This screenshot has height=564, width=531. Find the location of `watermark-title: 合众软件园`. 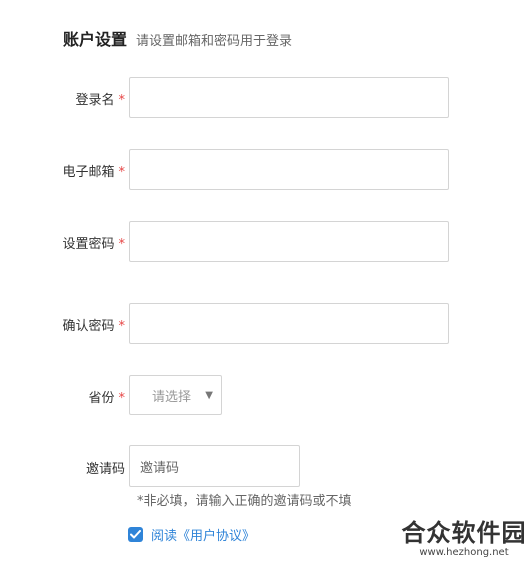

watermark-title: 合众软件园 is located at coordinates (464, 533).